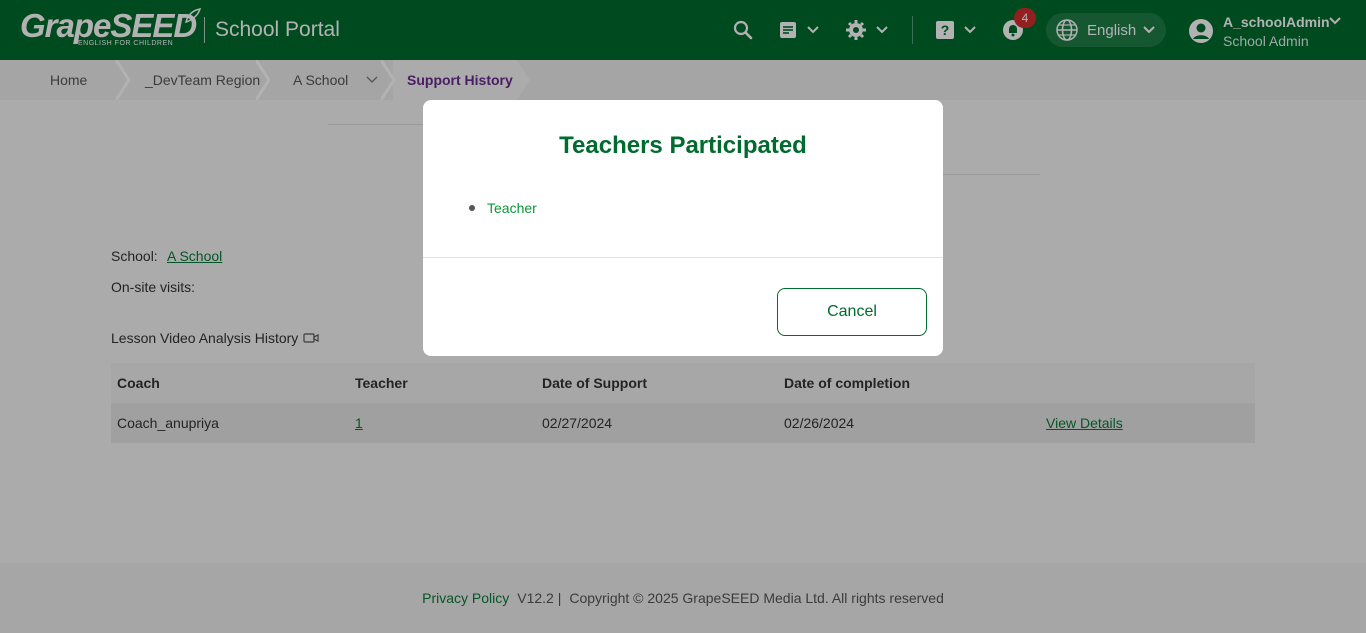 This screenshot has height=633, width=1366. What do you see at coordinates (683, 145) in the screenshot?
I see `dialog-title: Teachers Participated` at bounding box center [683, 145].